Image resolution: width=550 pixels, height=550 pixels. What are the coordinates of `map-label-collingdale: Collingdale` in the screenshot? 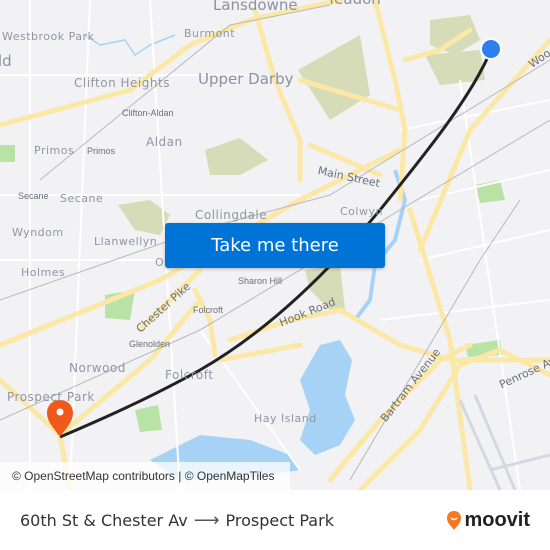 It's located at (231, 215).